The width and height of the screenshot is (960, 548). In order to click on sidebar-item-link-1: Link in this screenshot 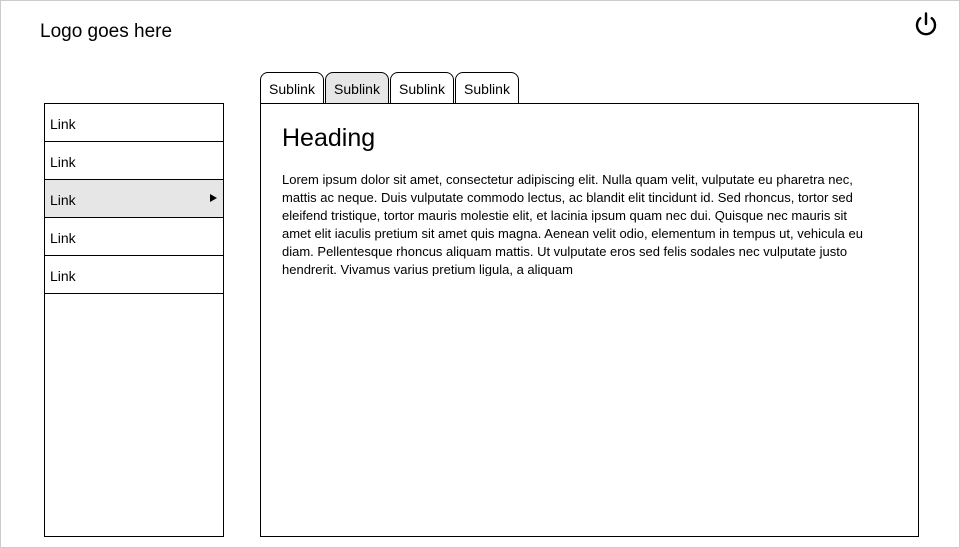, I will do `click(134, 123)`.